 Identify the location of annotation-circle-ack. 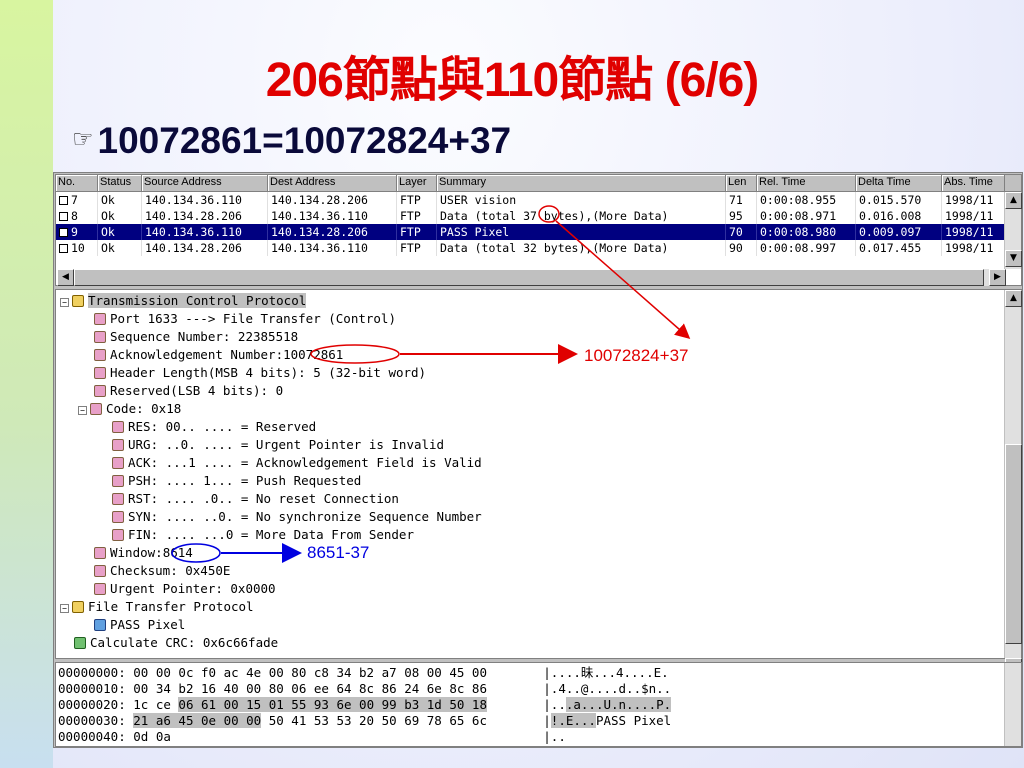
(355, 354).